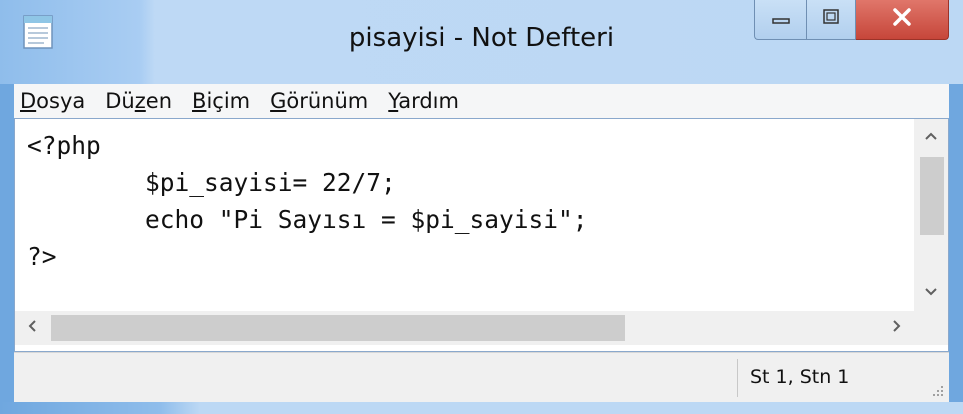 Image resolution: width=963 pixels, height=414 pixels. I want to click on menu-label-part: ardım, so click(428, 101).